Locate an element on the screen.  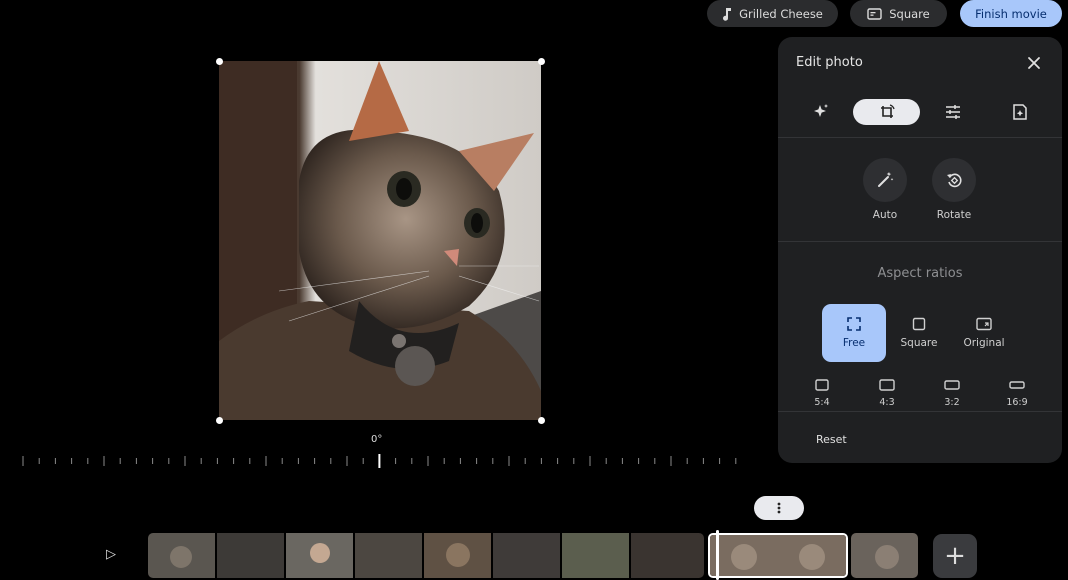
tab-adjust is located at coordinates (953, 112).